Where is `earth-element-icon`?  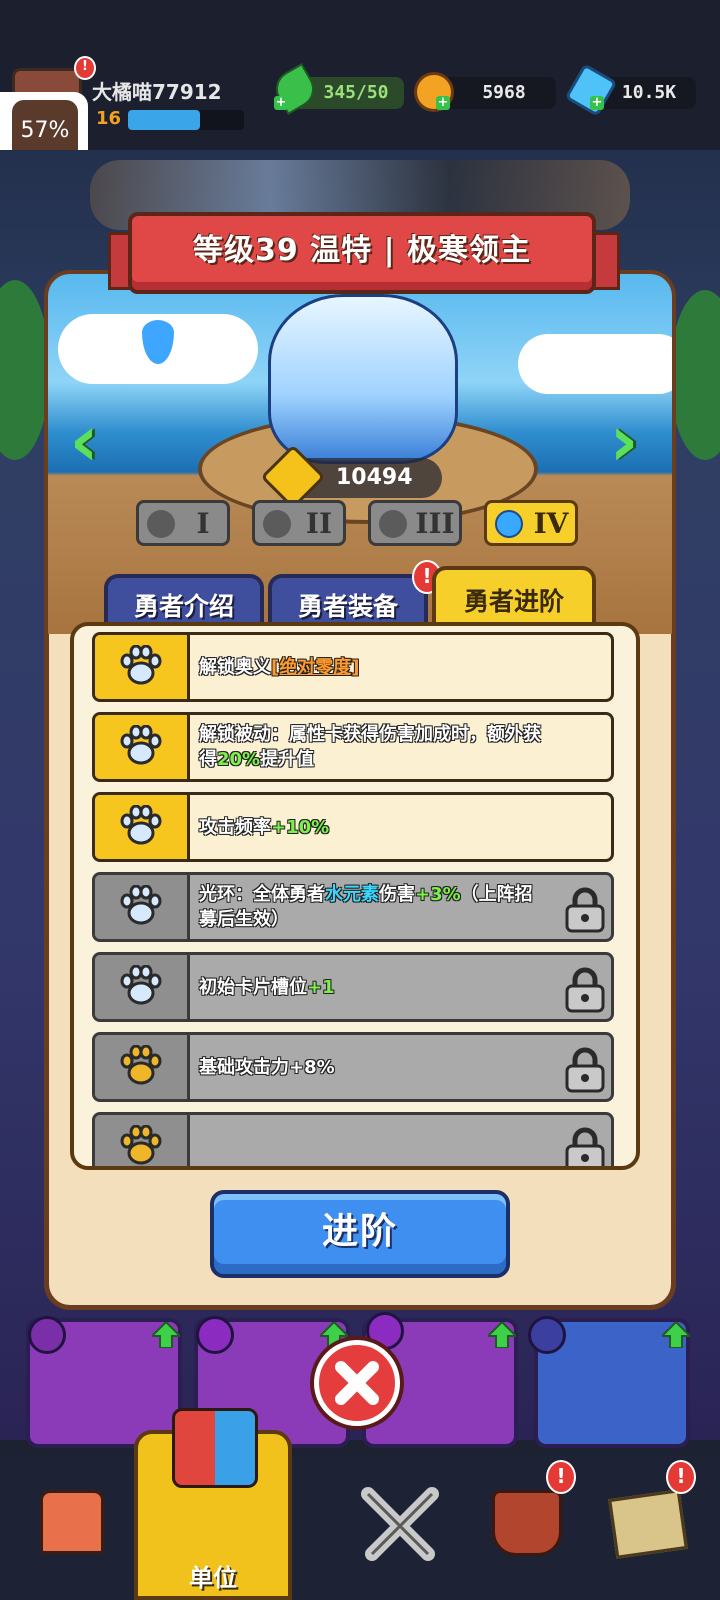
earth-element-icon is located at coordinates (547, 1335).